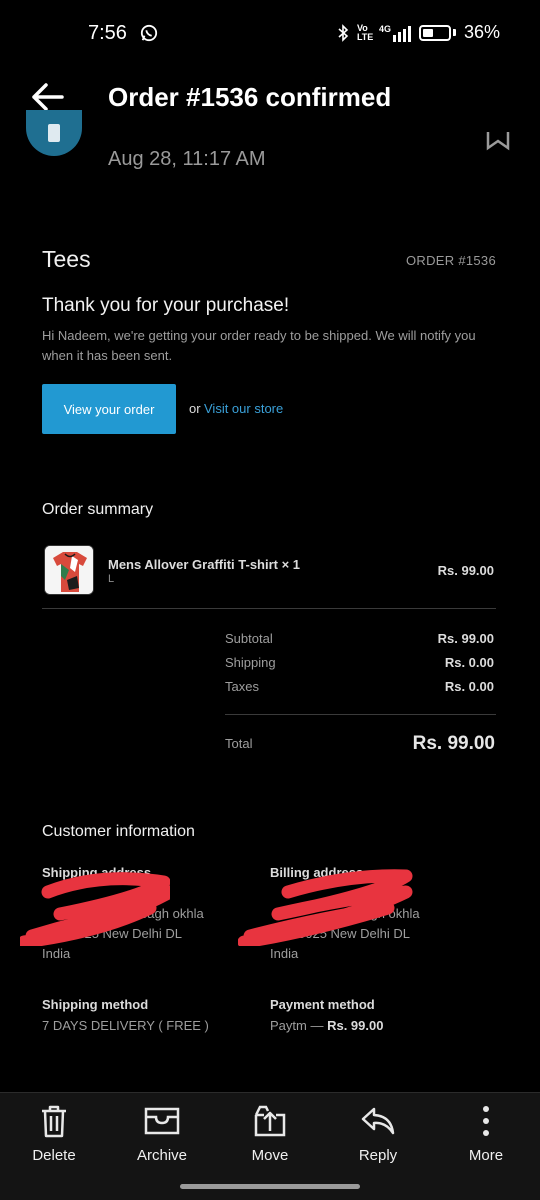  What do you see at coordinates (249, 638) in the screenshot?
I see `subtotal-label: Subtotal` at bounding box center [249, 638].